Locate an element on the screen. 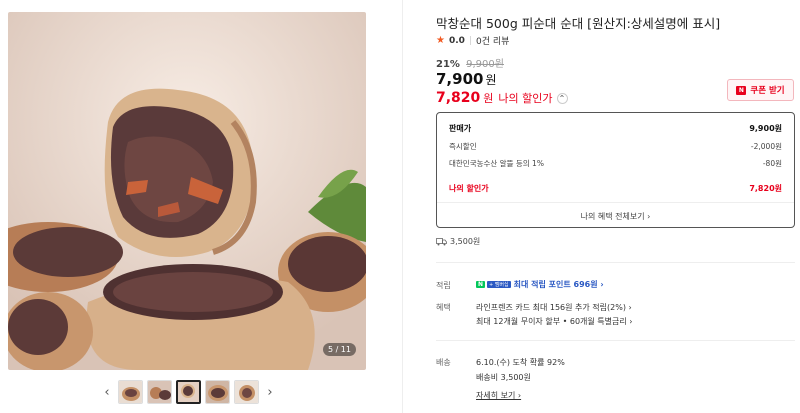 The image size is (800, 413). breakdown-value: -80원 is located at coordinates (772, 163).